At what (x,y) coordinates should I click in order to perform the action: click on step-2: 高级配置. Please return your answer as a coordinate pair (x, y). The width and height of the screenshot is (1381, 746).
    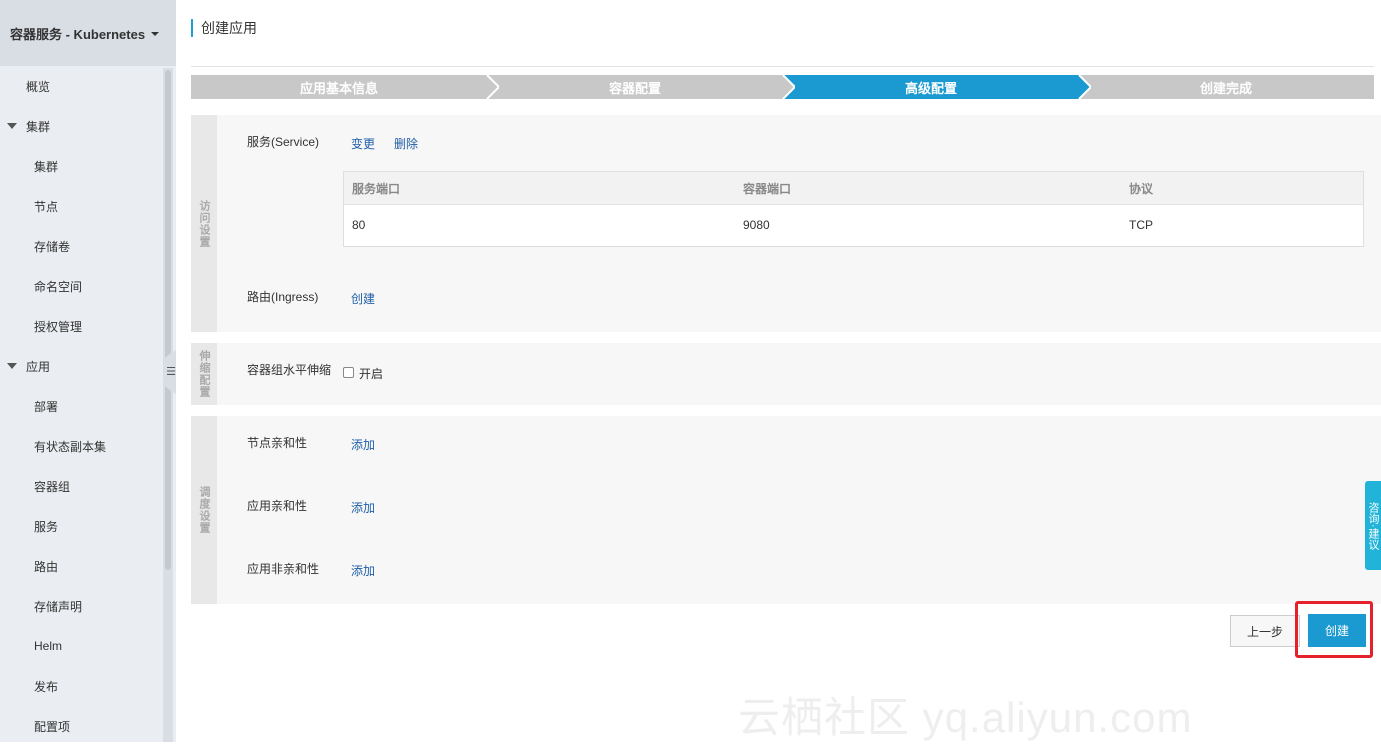
    Looking at the image, I should click on (937, 87).